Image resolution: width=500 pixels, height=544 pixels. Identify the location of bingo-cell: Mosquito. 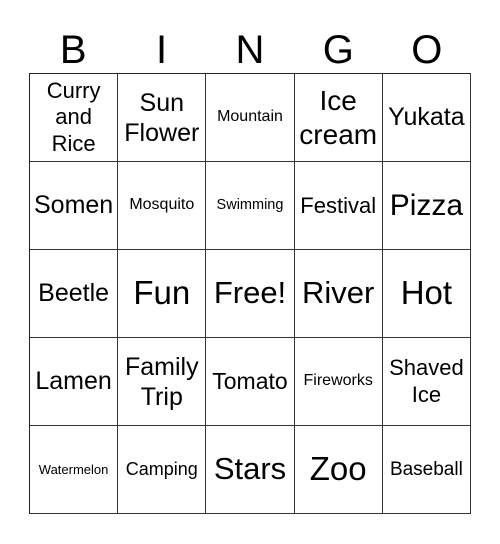
(162, 206).